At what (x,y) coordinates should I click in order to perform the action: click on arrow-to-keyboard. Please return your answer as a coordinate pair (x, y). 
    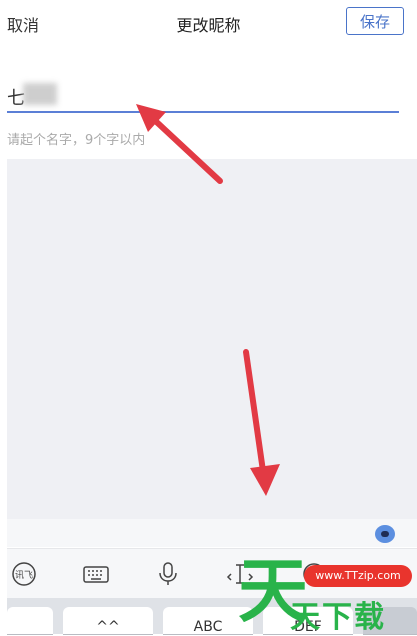
    Looking at the image, I should click on (261, 422).